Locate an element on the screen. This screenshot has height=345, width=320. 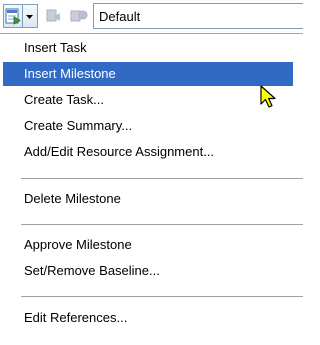
task-add-icon is located at coordinates (13, 16).